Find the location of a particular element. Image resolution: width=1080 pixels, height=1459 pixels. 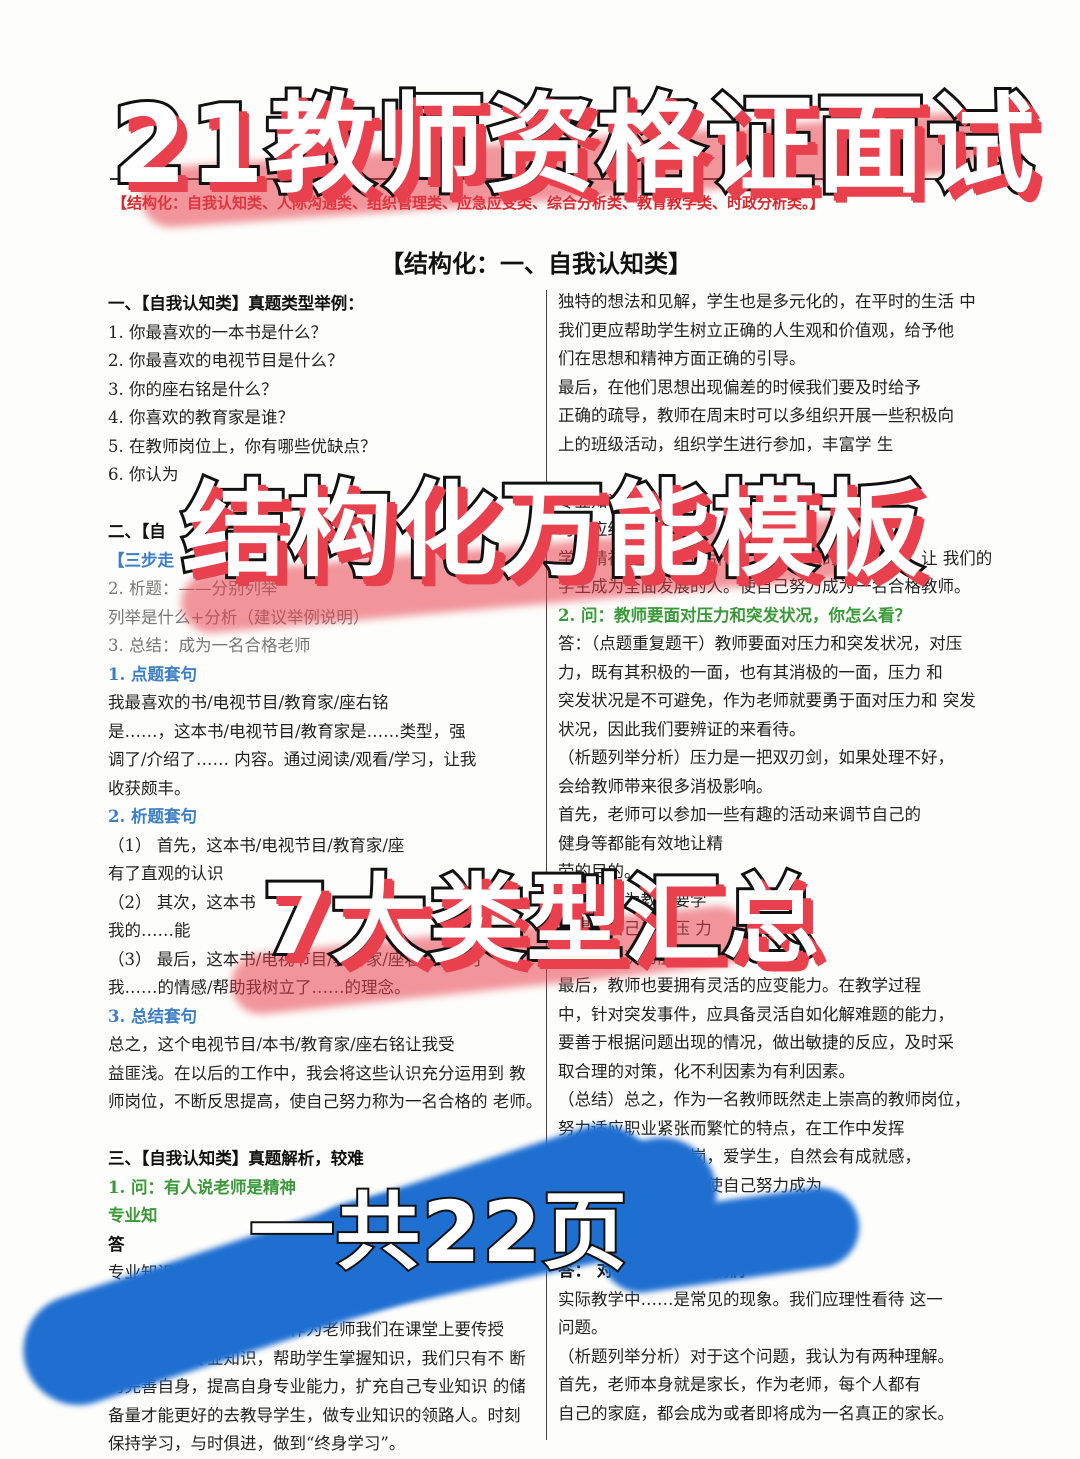

text-line: 备量才能更好的去教导学生，做专业知识的领路人。时刻 is located at coordinates (314, 1415).